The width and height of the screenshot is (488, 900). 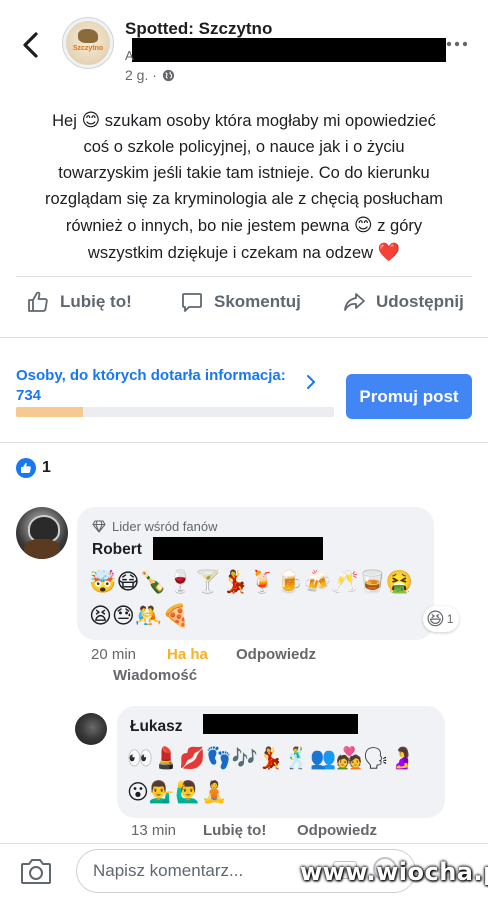 What do you see at coordinates (420, 301) in the screenshot?
I see `share-label: Udostępnij` at bounding box center [420, 301].